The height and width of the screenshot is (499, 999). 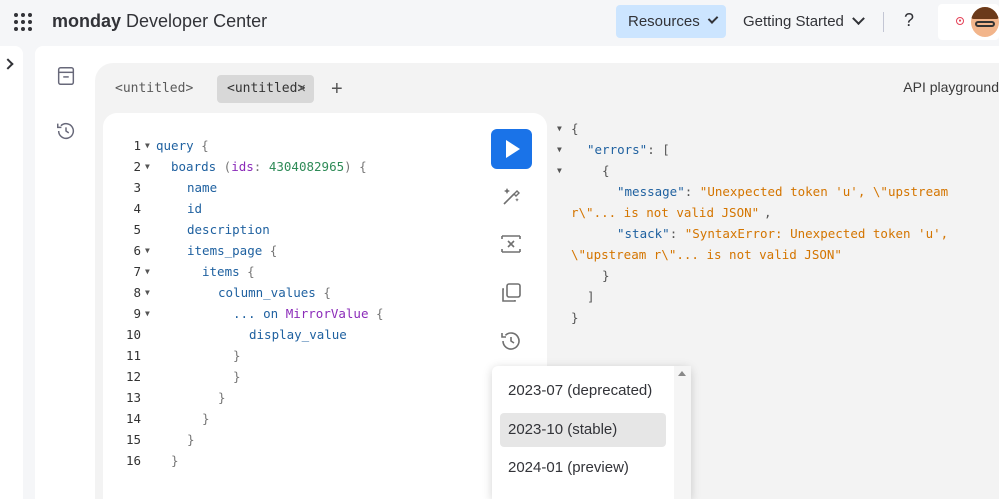 What do you see at coordinates (137, 166) in the screenshot?
I see `line-number: 2` at bounding box center [137, 166].